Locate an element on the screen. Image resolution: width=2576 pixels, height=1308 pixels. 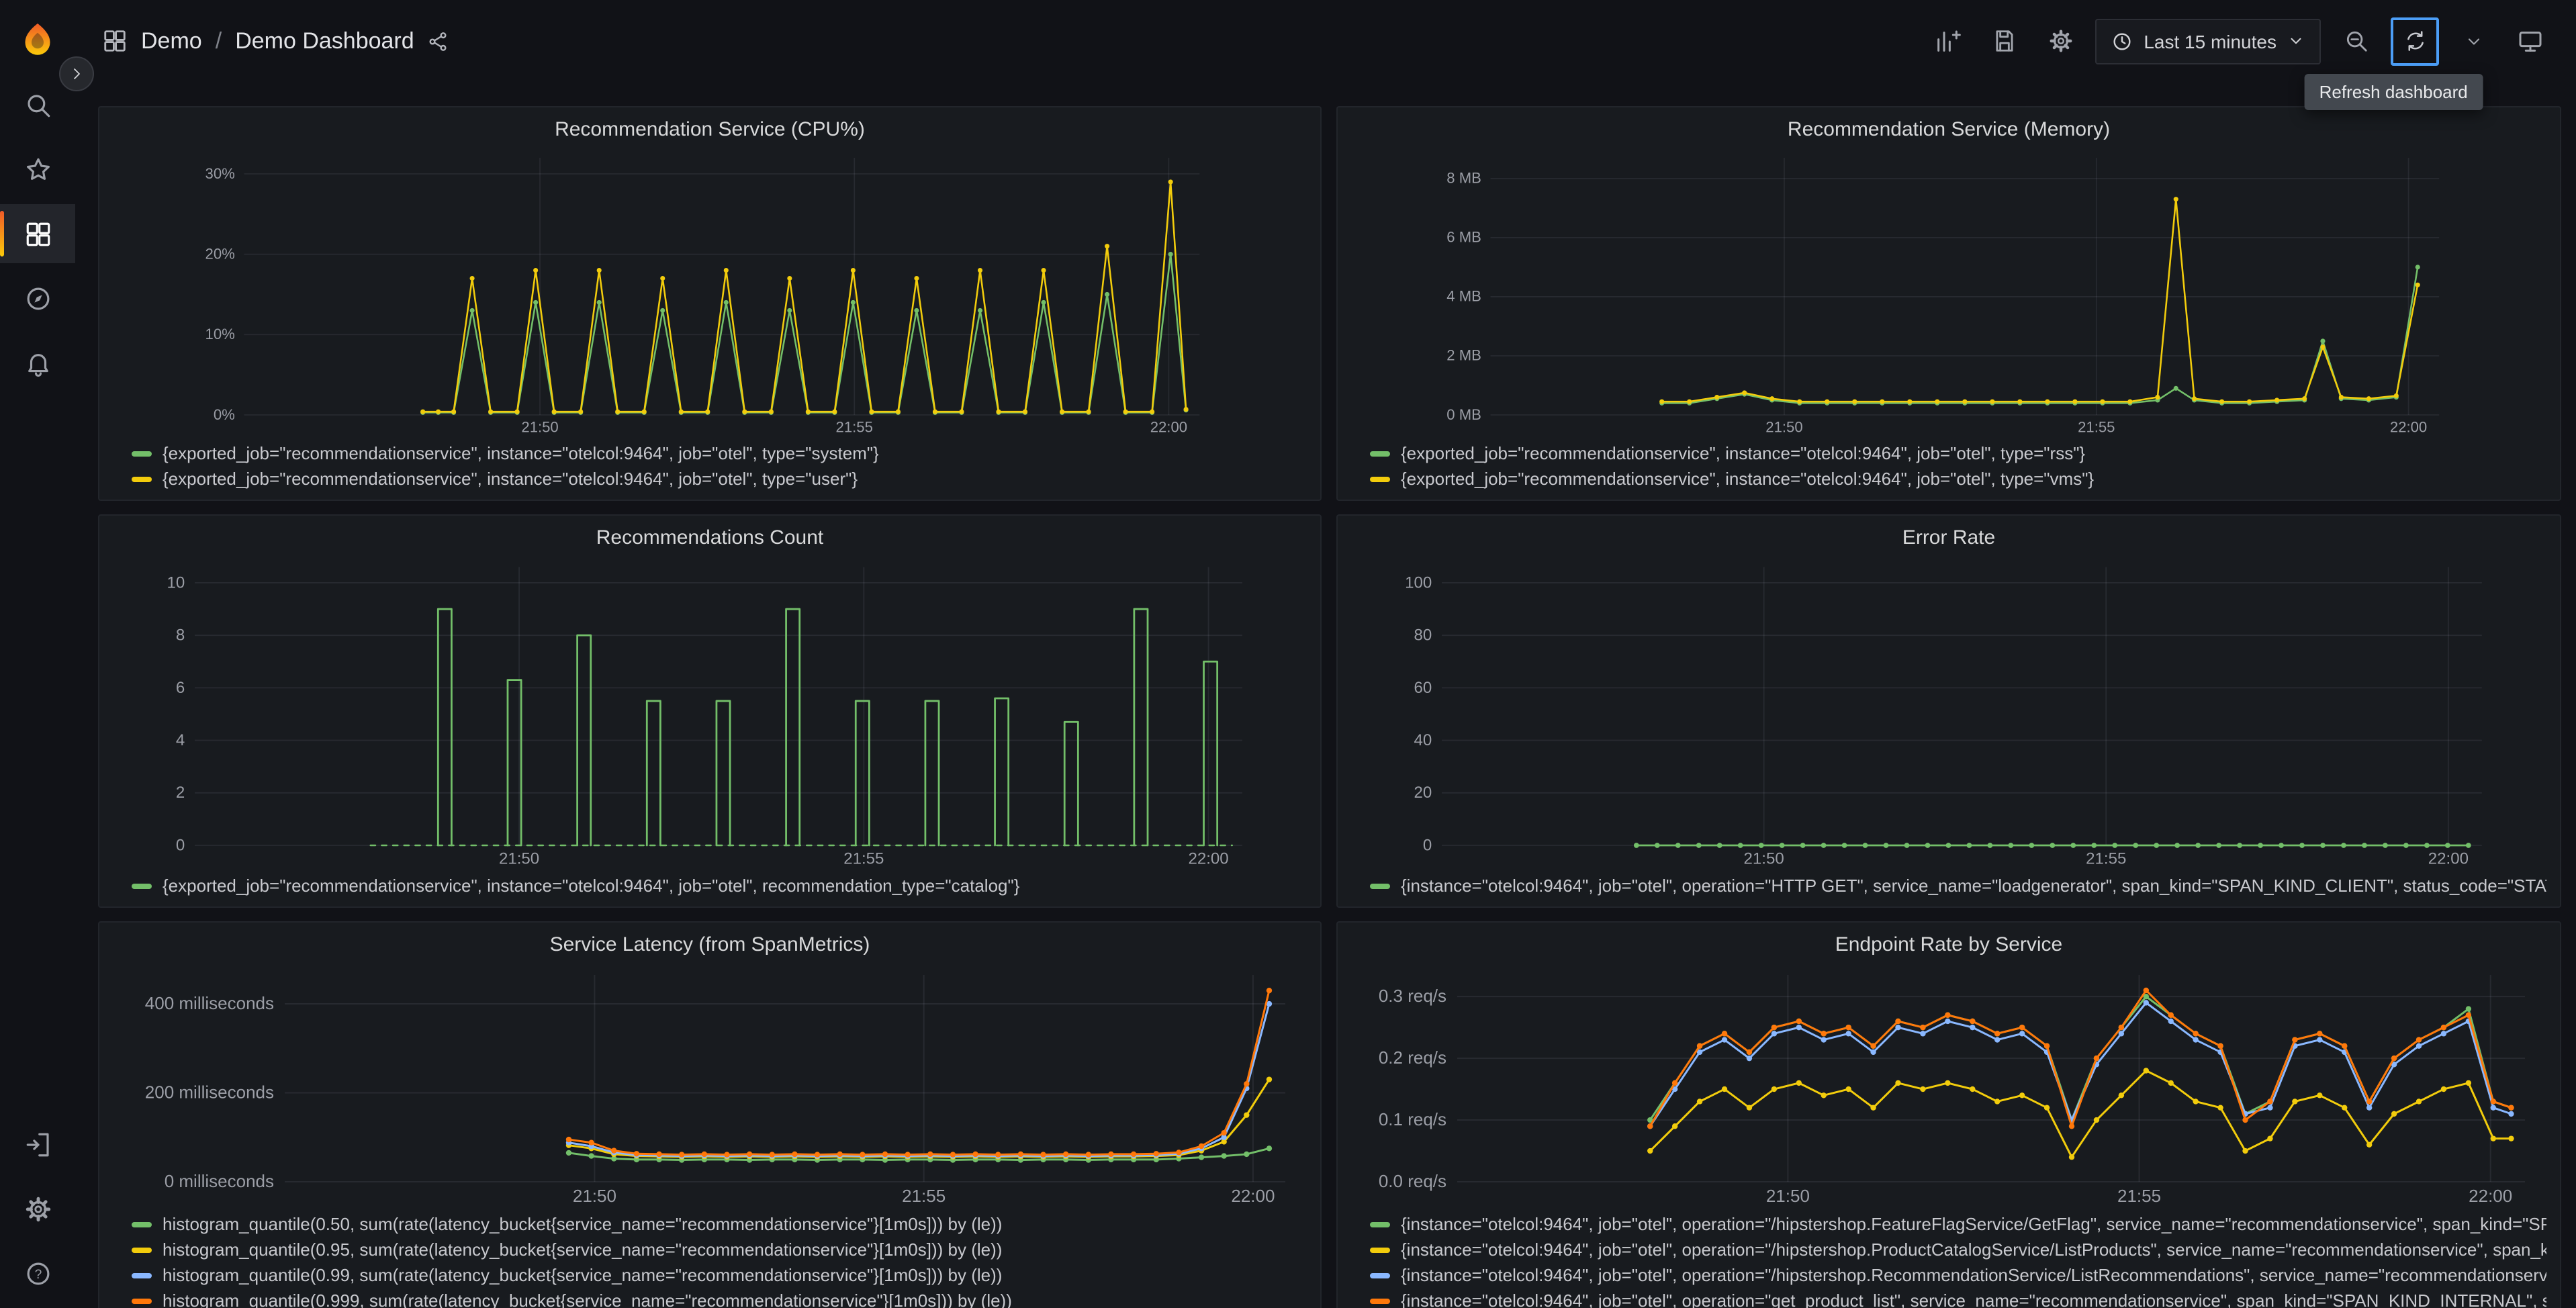
time-series-chart: 0% 10% 20% 30% 21:50 21:55 22:00 is located at coordinates (710, 292).